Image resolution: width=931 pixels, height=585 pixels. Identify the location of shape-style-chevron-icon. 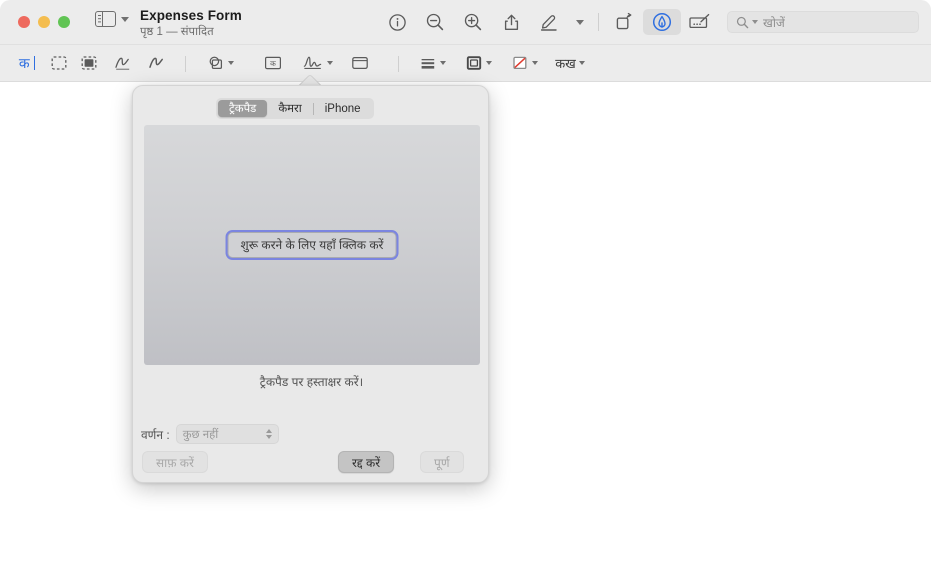
(442, 63).